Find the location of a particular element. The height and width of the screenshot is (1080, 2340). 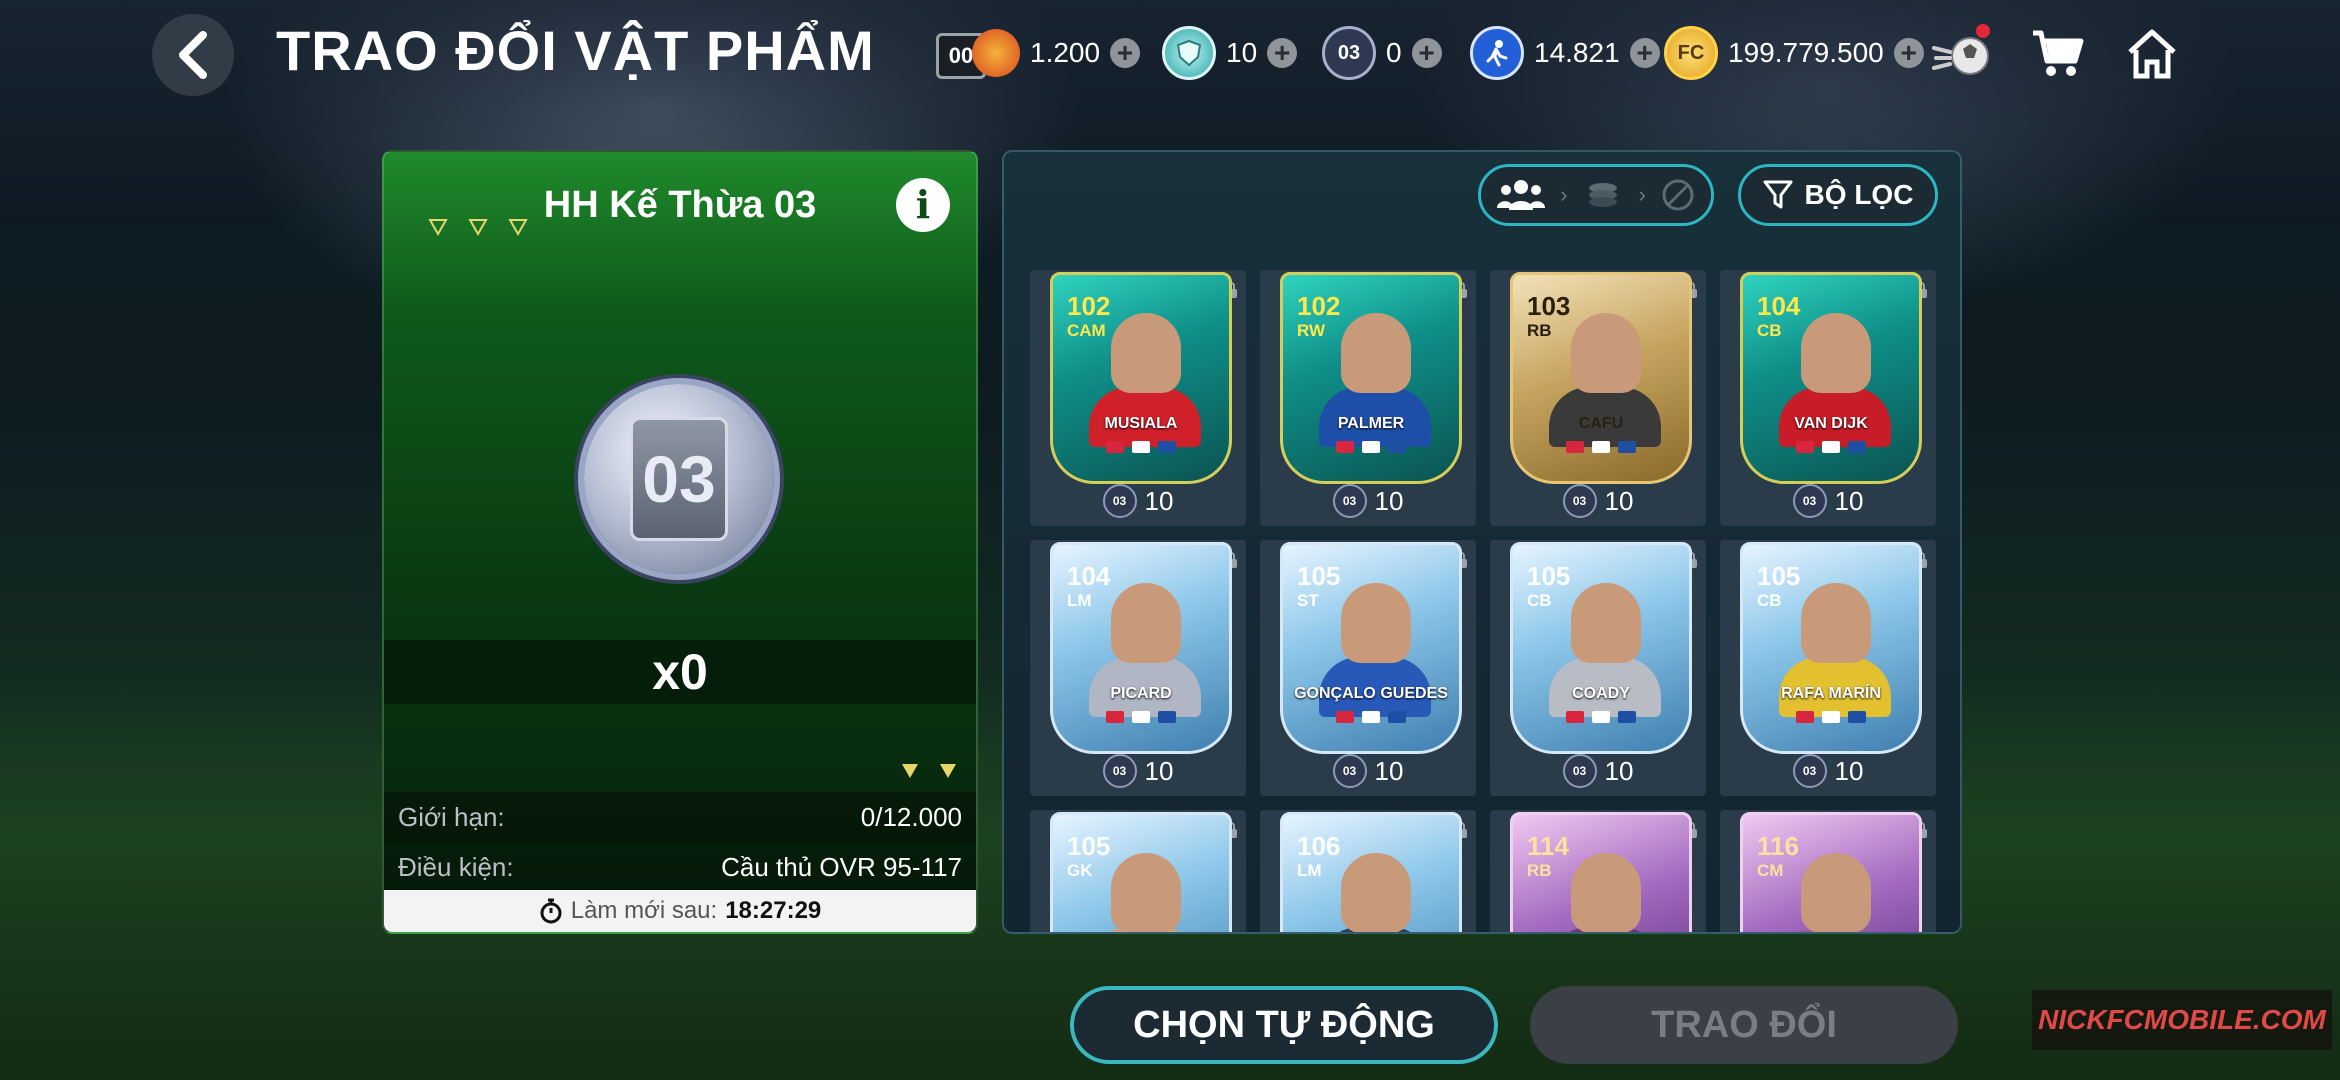

chevron-left-icon is located at coordinates (193, 55).